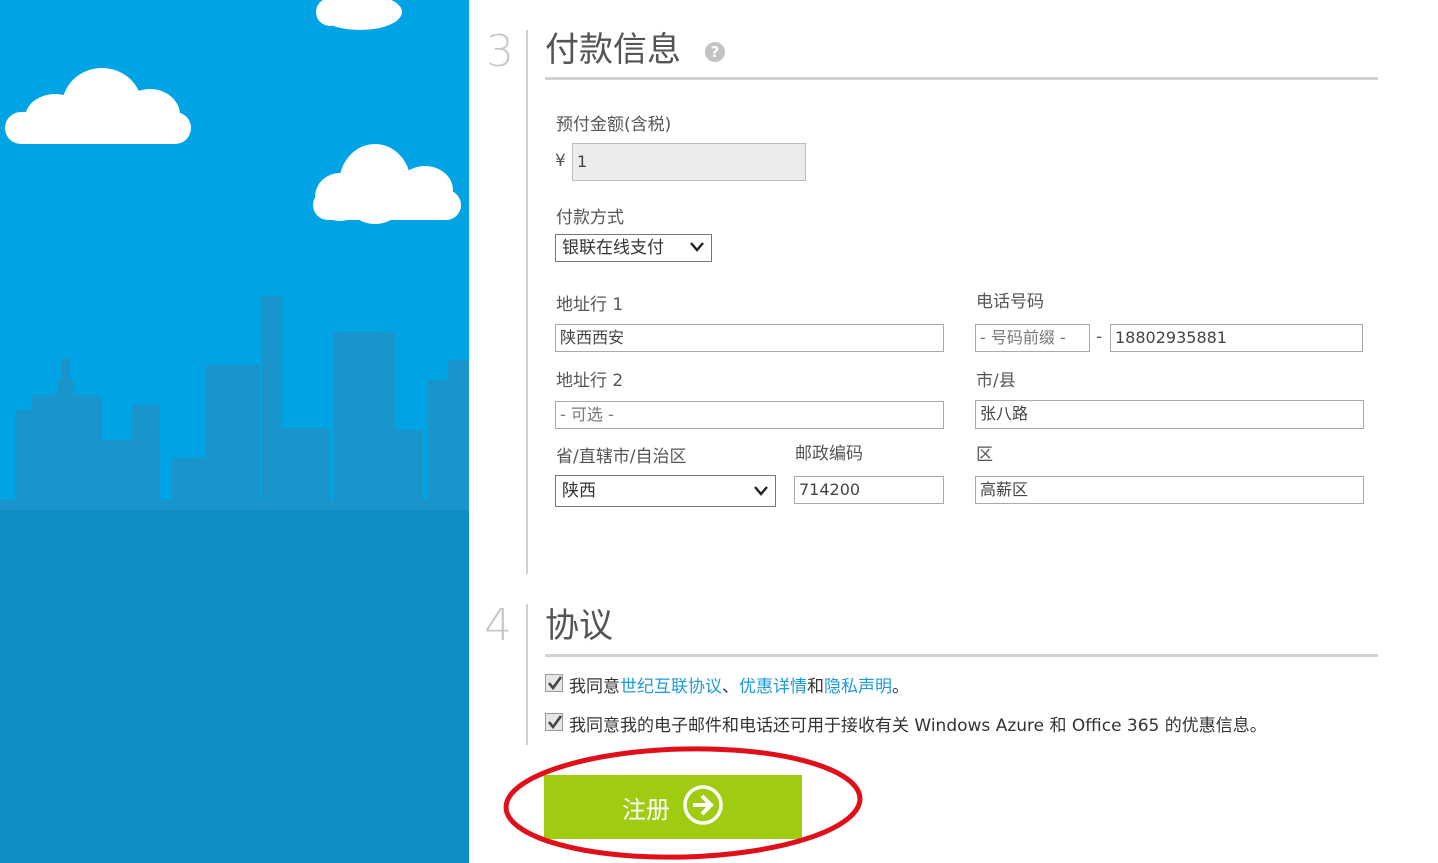 This screenshot has width=1438, height=863. What do you see at coordinates (590, 305) in the screenshot?
I see `address1-label: 地址行 1` at bounding box center [590, 305].